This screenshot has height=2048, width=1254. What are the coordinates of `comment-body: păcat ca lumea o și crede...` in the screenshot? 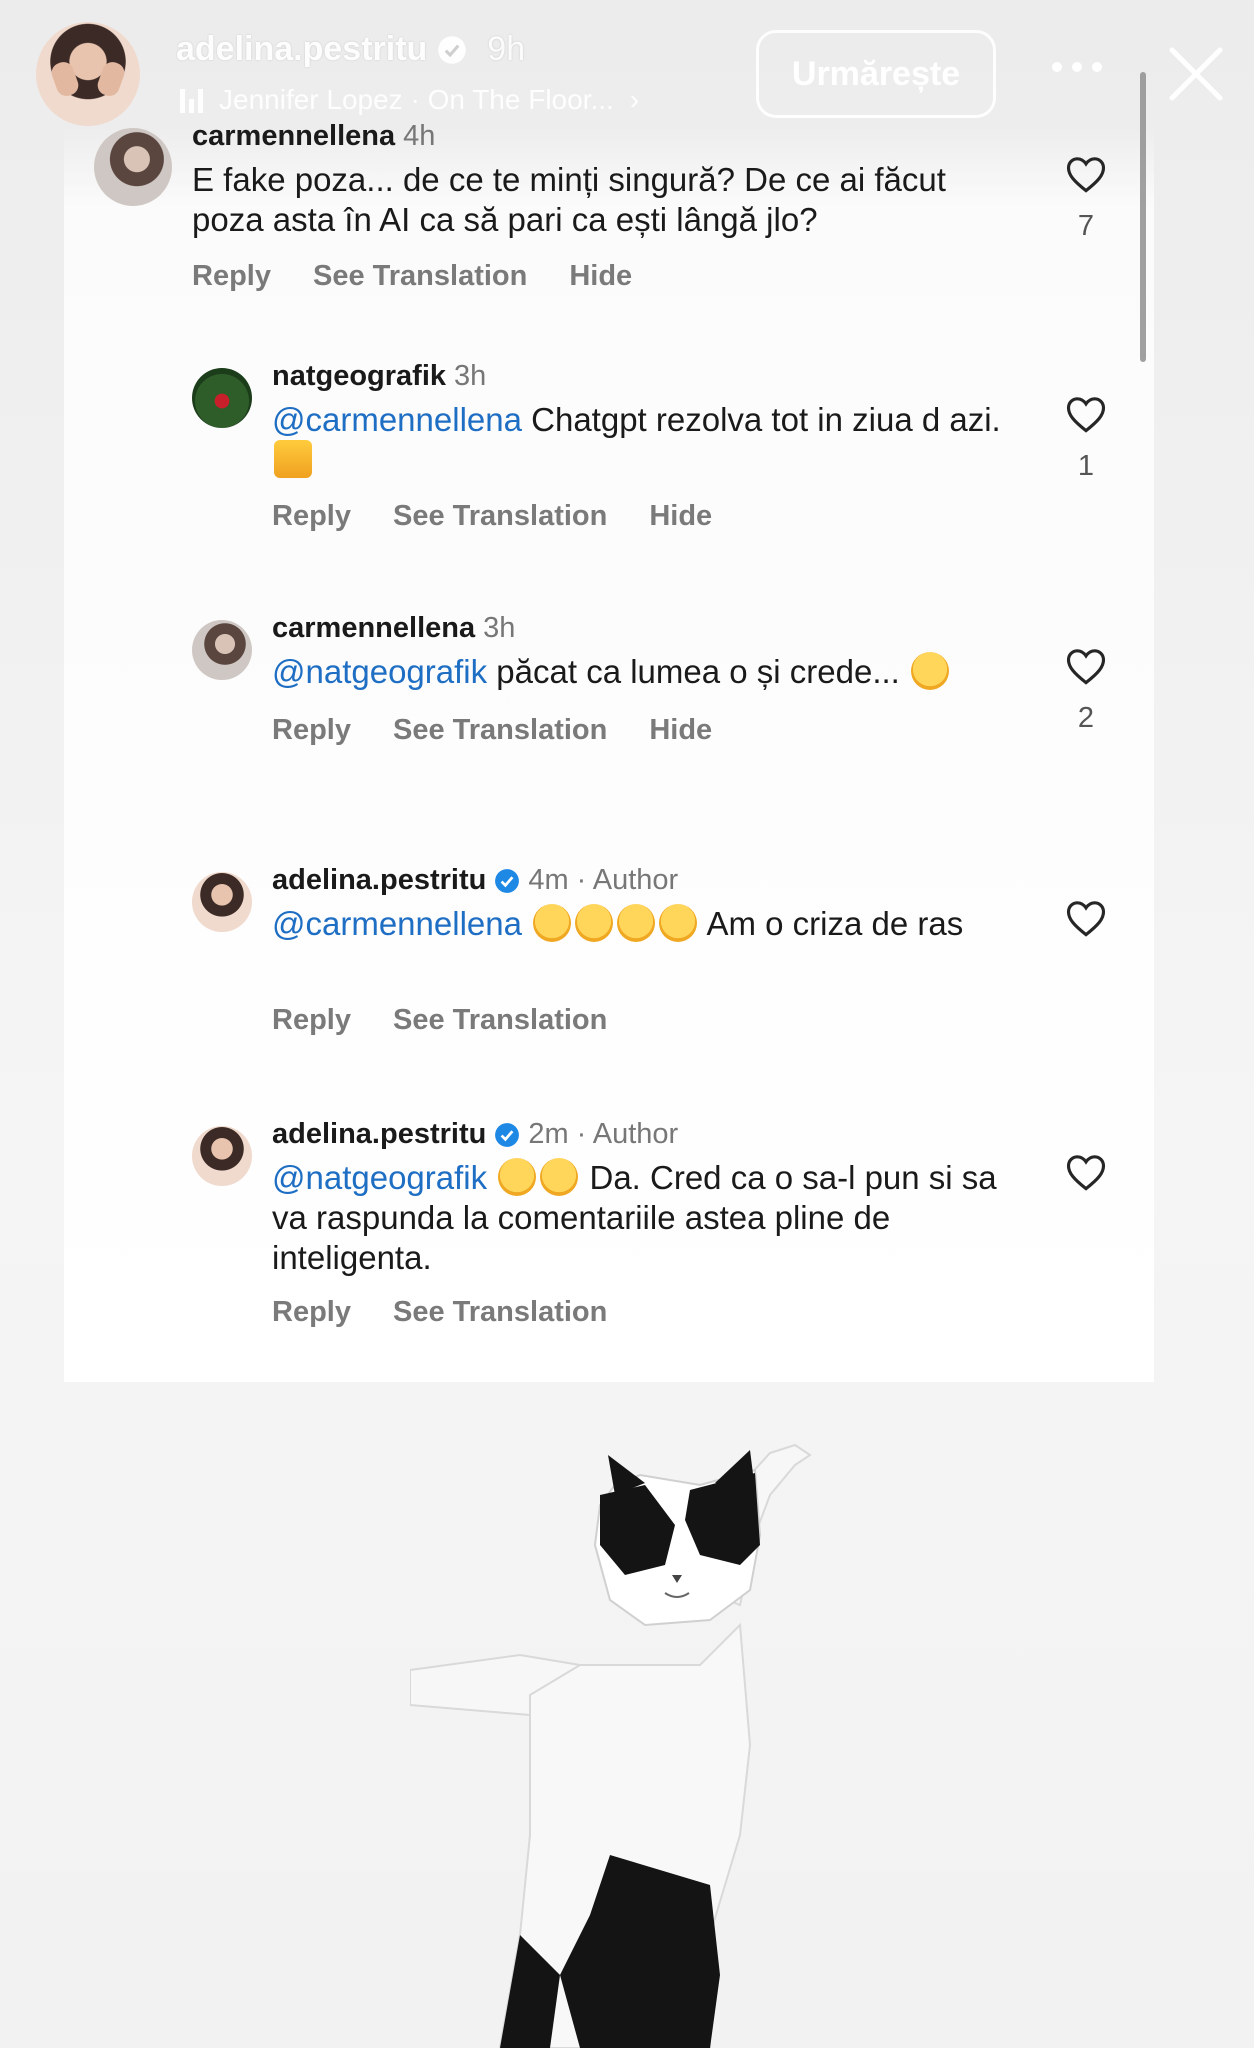 It's located at (693, 671).